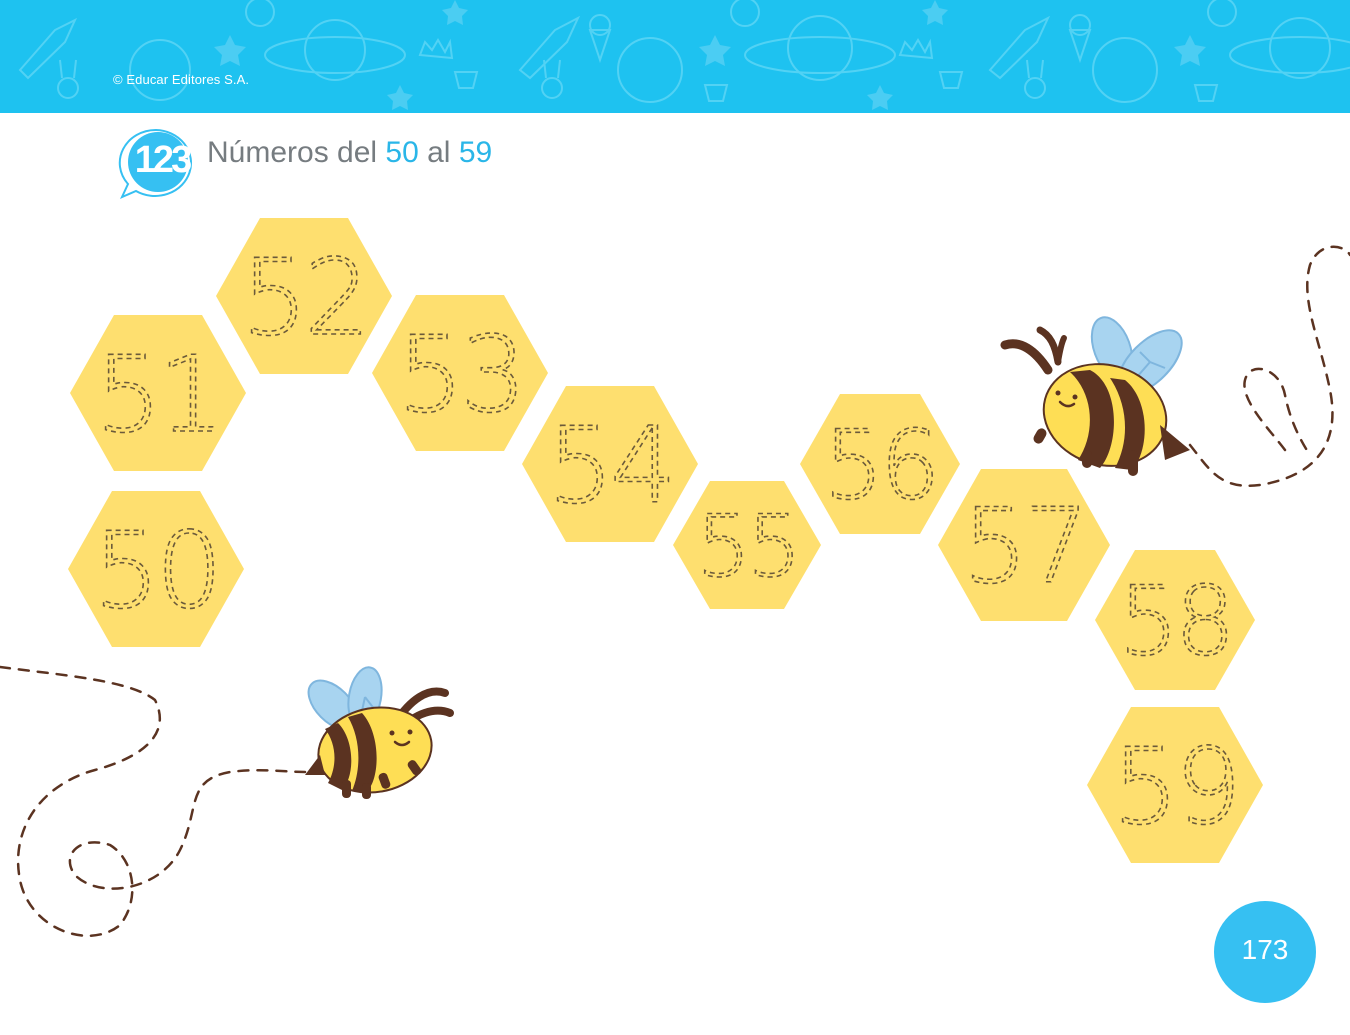 The width and height of the screenshot is (1350, 1035). I want to click on bee-trail-left, so click(153, 801).